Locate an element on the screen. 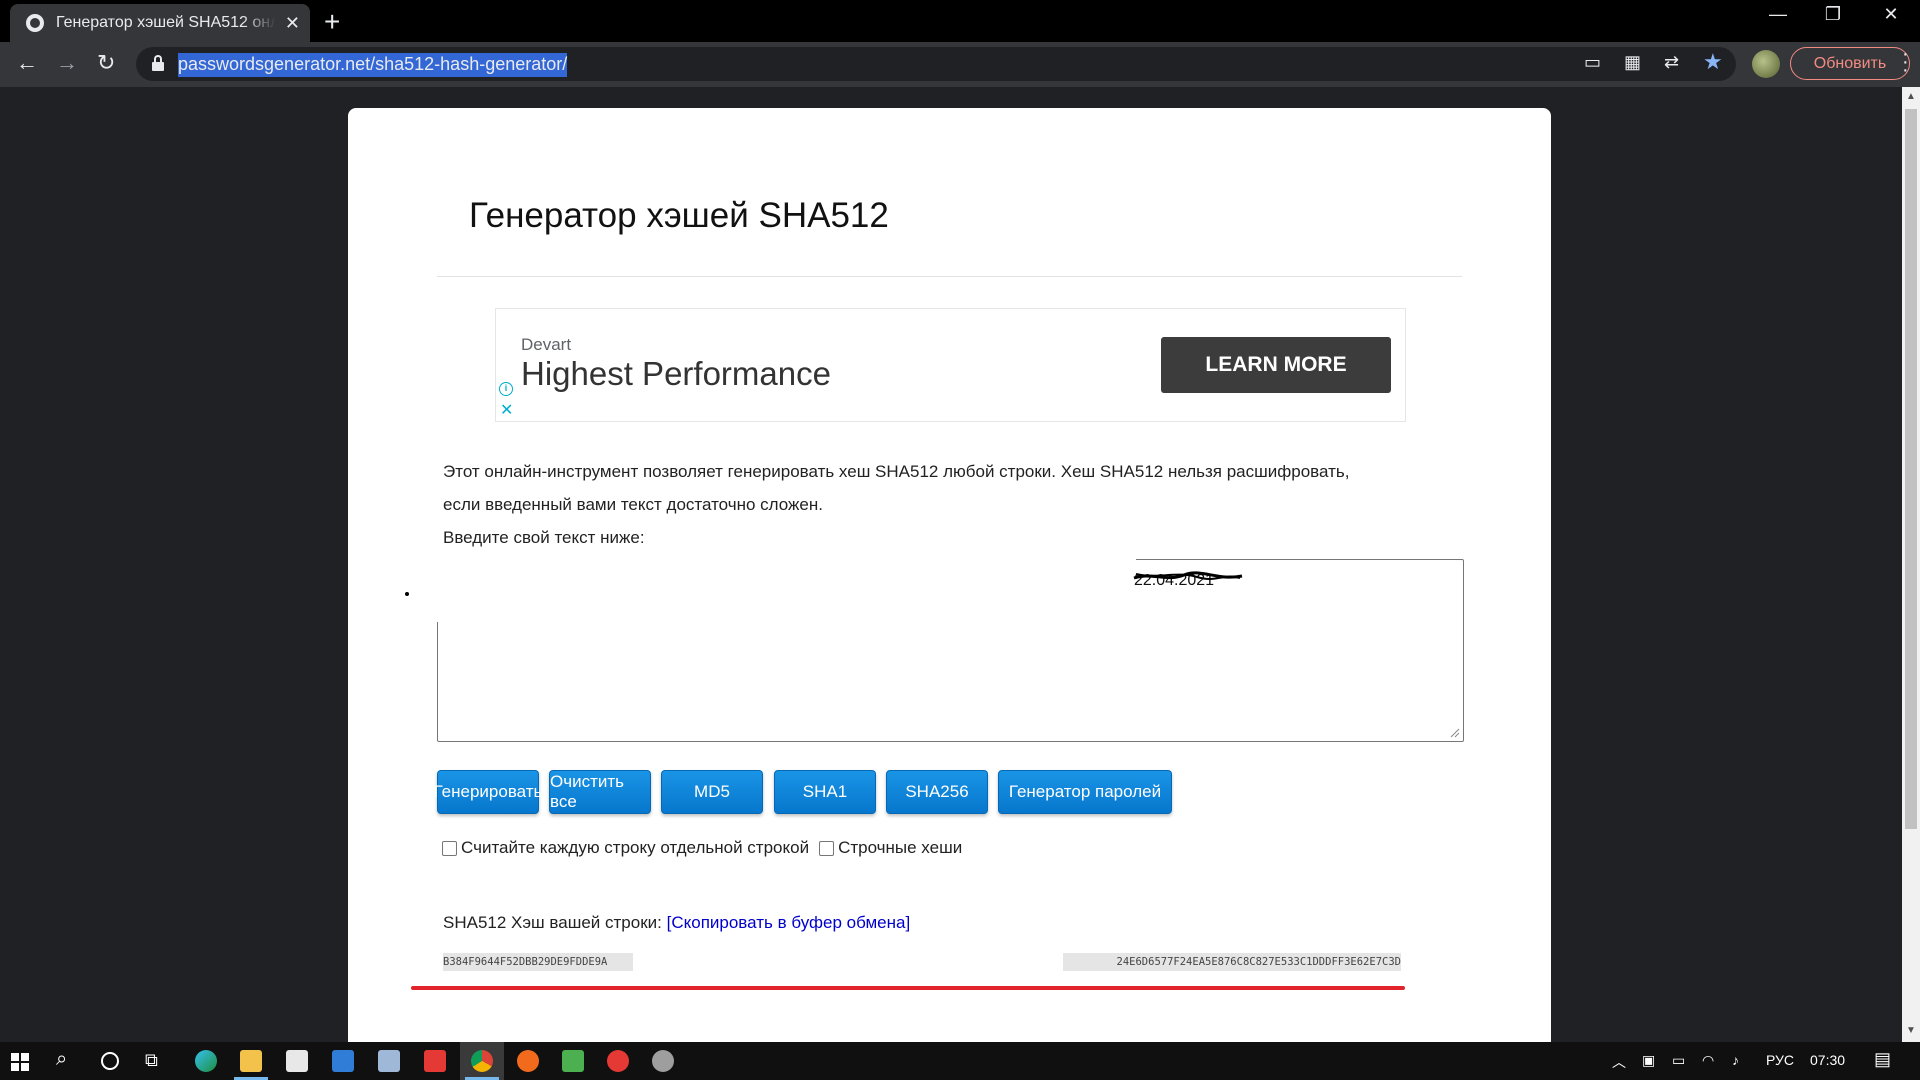 The width and height of the screenshot is (1920, 1080). profile-avatar is located at coordinates (1766, 64).